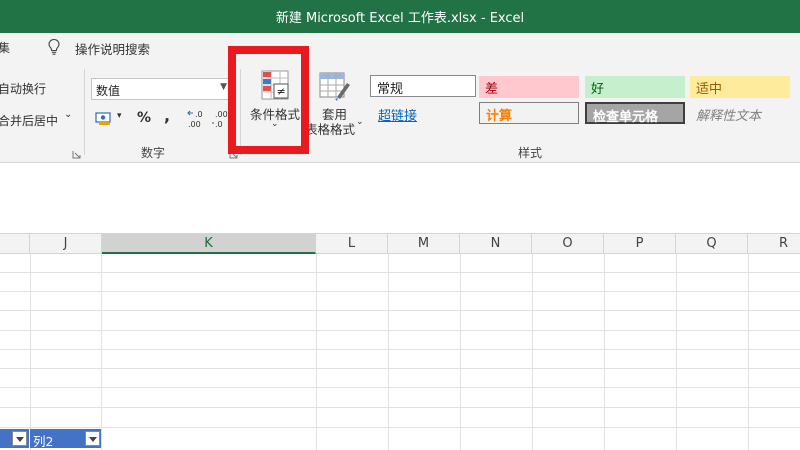  I want to click on style-hyperlink: 超链接, so click(422, 114).